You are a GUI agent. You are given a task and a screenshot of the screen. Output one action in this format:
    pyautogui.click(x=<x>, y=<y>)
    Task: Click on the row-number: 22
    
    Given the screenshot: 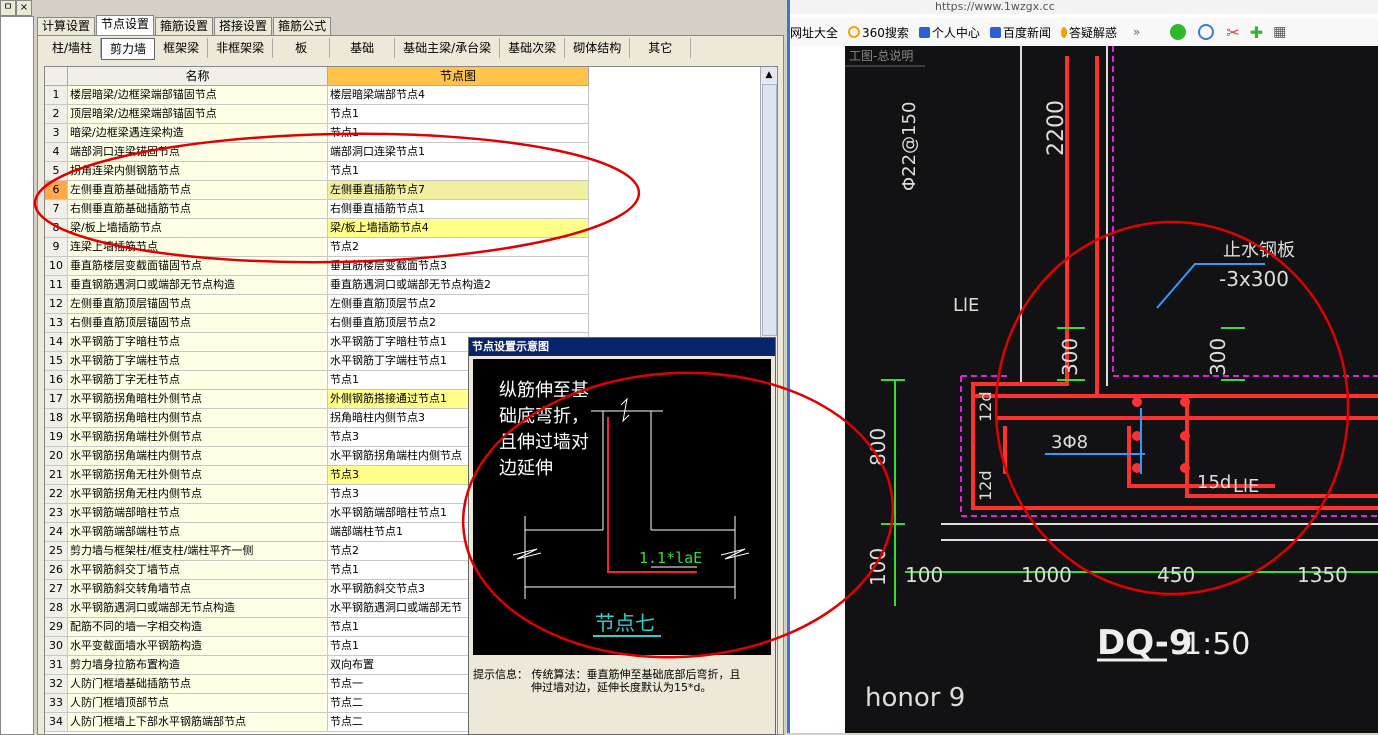 What is the action you would take?
    pyautogui.click(x=56, y=494)
    